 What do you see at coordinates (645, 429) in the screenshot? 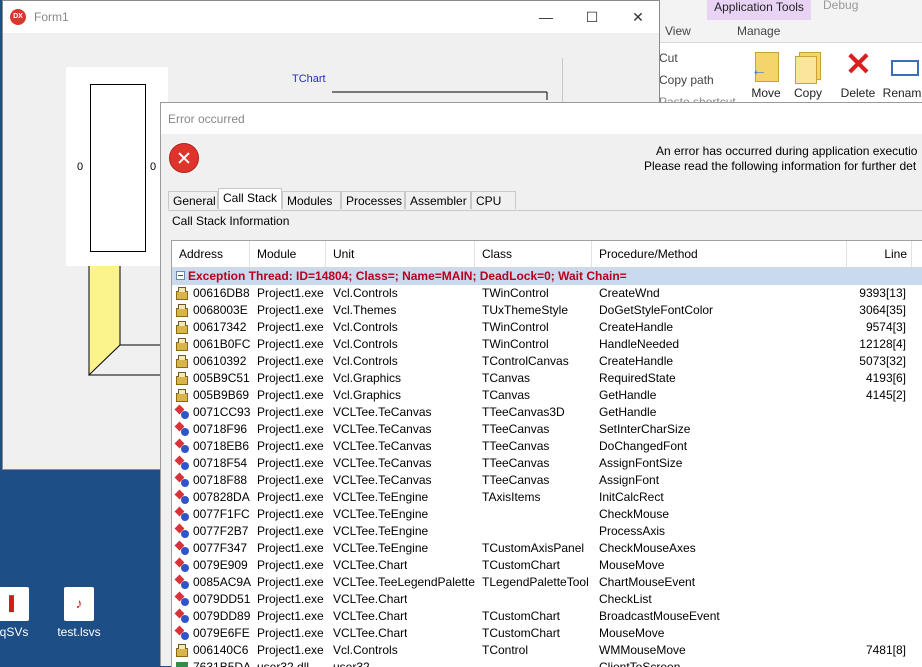
I see `cell-method: SetInterCharSize` at bounding box center [645, 429].